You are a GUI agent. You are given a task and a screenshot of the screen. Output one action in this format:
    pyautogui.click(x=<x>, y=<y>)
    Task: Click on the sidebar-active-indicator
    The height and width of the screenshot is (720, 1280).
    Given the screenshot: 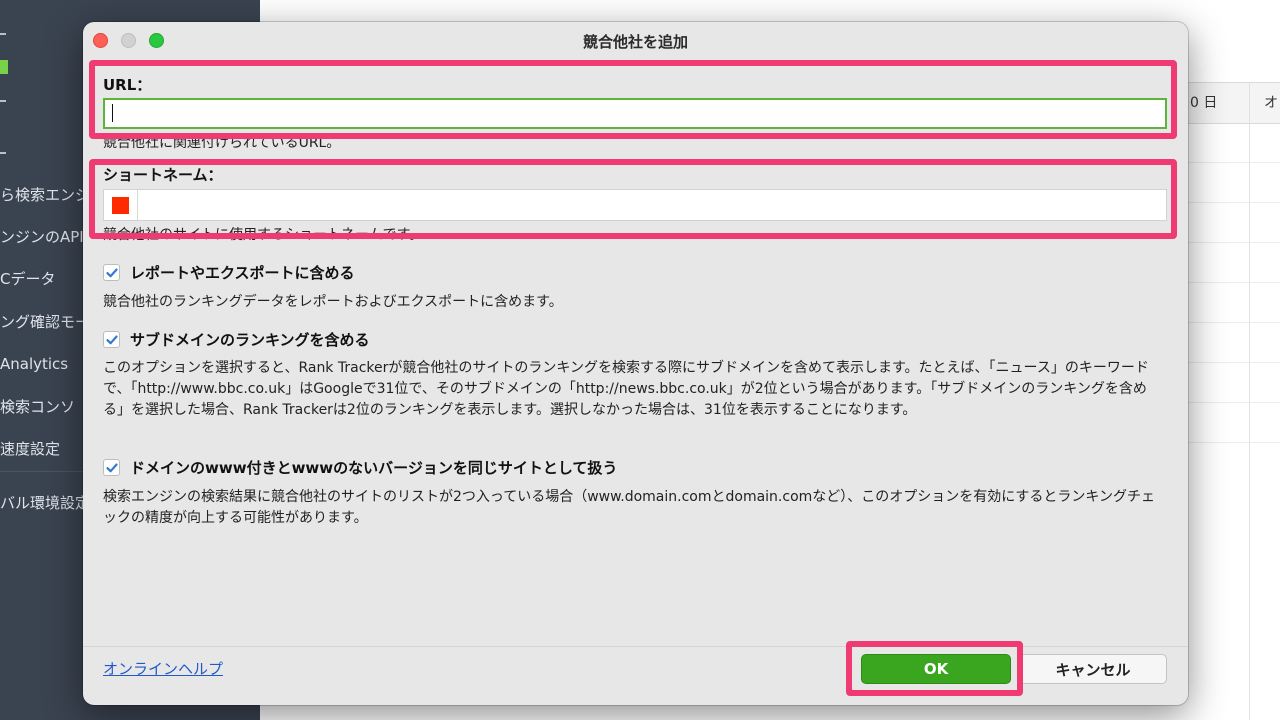 What is the action you would take?
    pyautogui.click(x=4, y=67)
    